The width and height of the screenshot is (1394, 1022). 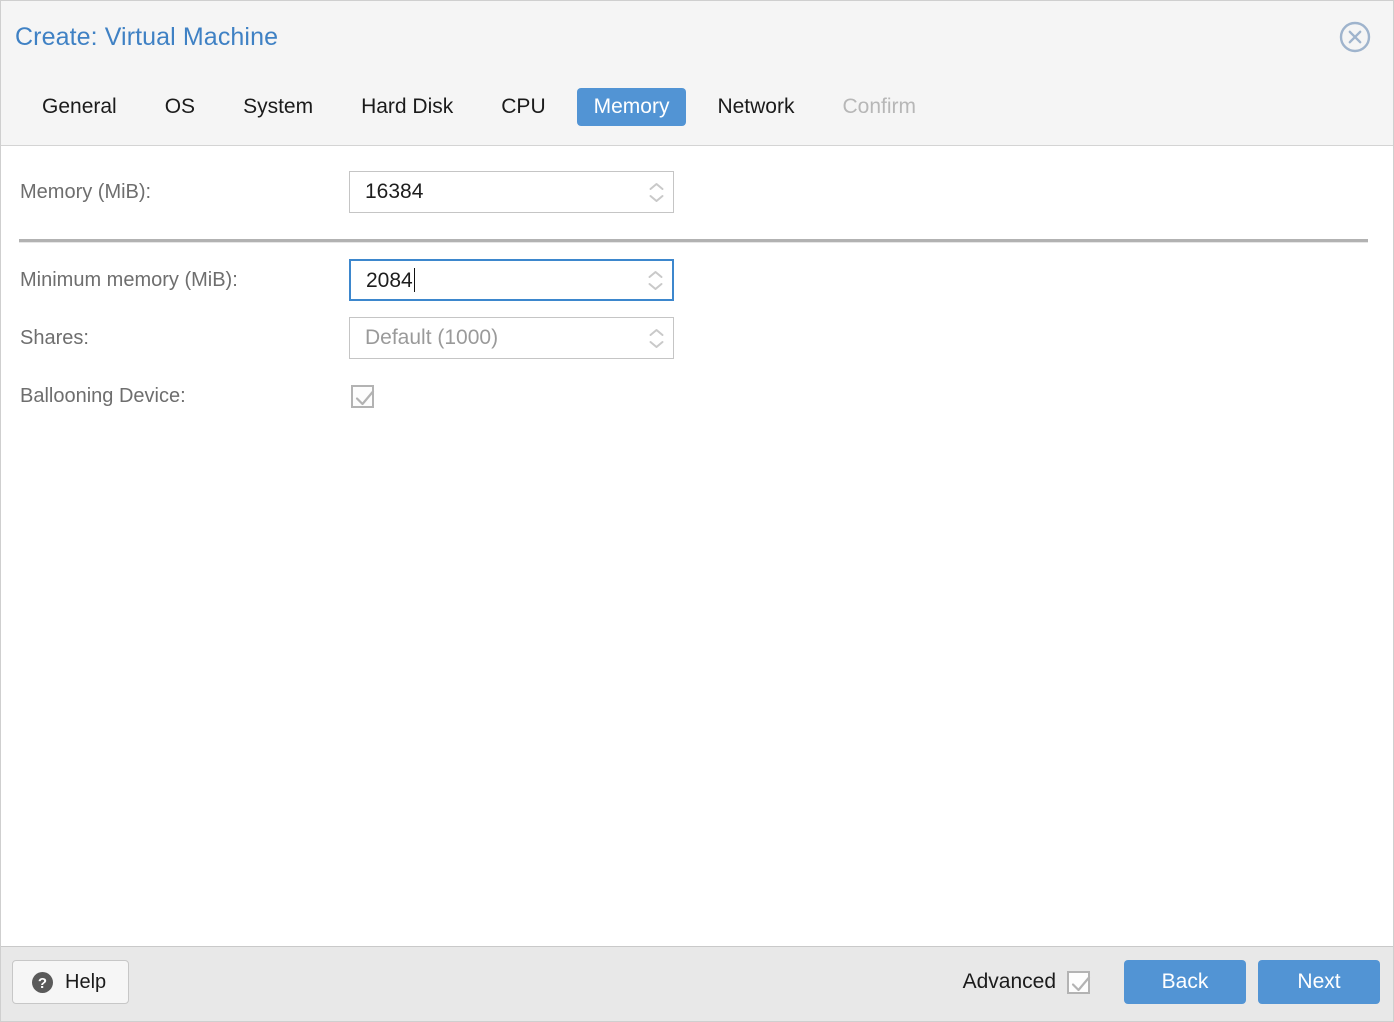 What do you see at coordinates (129, 279) in the screenshot?
I see `minimum-memory-label: Minimum memory (MiB):` at bounding box center [129, 279].